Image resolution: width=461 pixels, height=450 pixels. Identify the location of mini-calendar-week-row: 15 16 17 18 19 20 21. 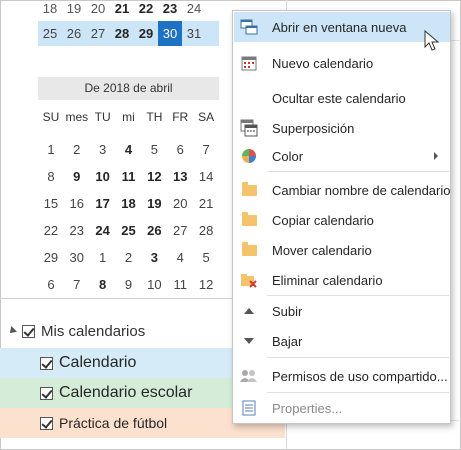
(128, 203).